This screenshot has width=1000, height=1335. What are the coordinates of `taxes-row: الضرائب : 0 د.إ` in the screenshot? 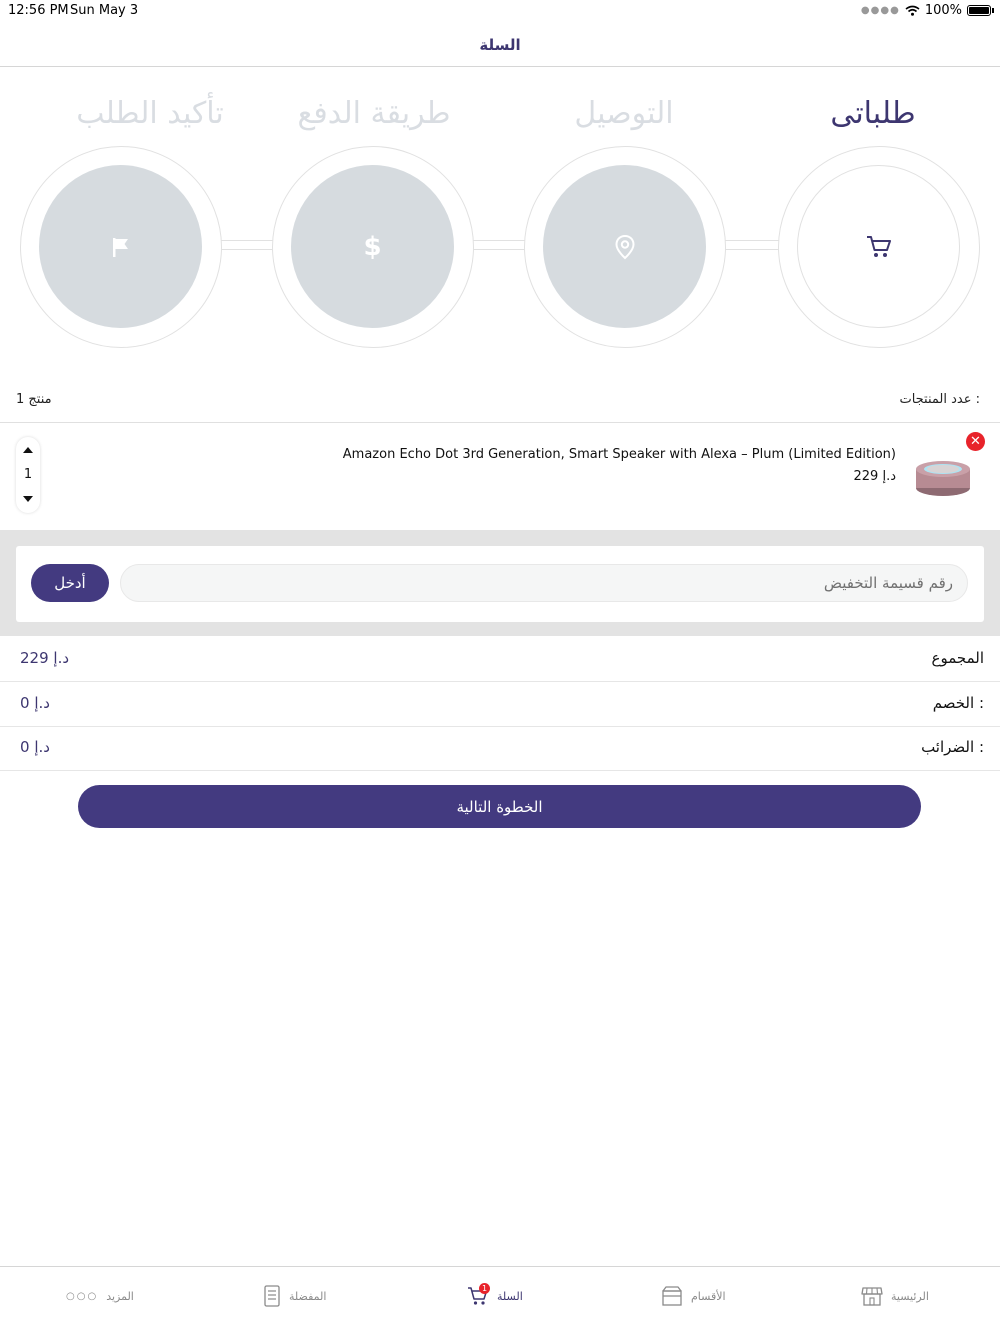 It's located at (500, 748).